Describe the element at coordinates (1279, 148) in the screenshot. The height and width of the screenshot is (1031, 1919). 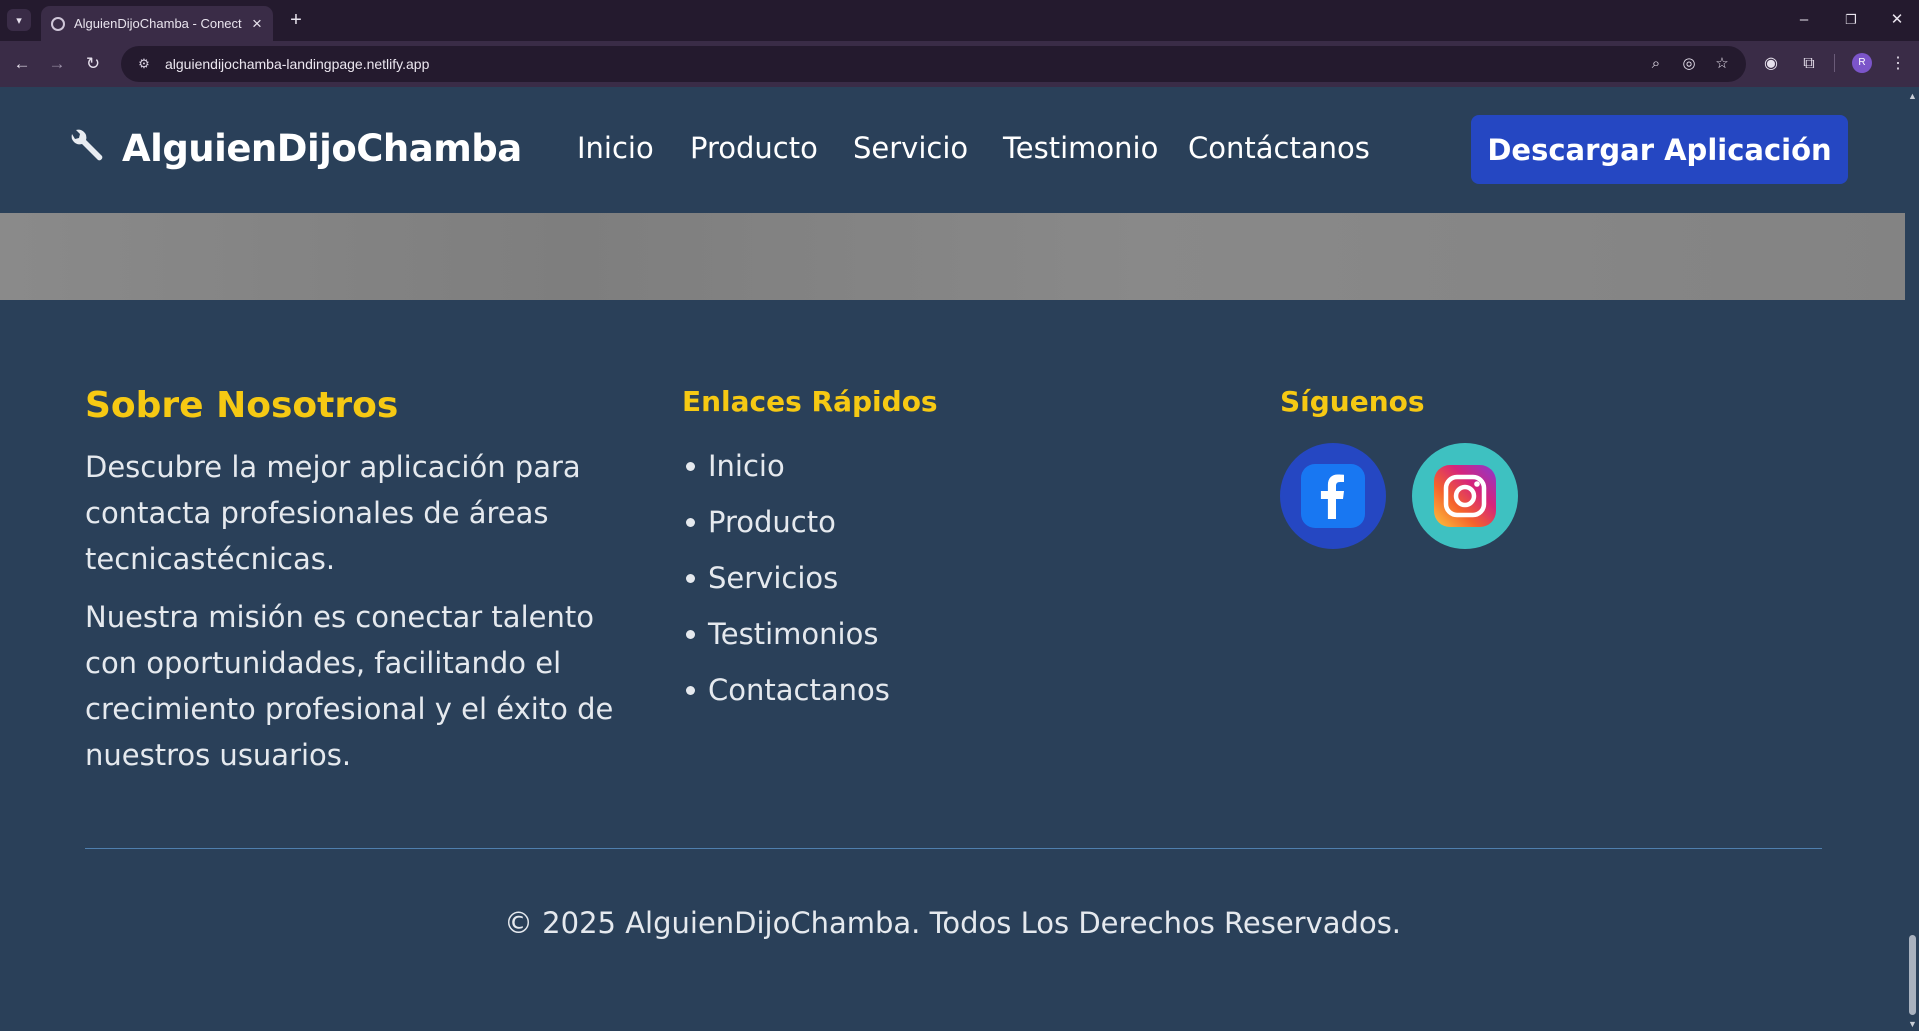
I see `nav-contactanos: Contáctanos` at that location.